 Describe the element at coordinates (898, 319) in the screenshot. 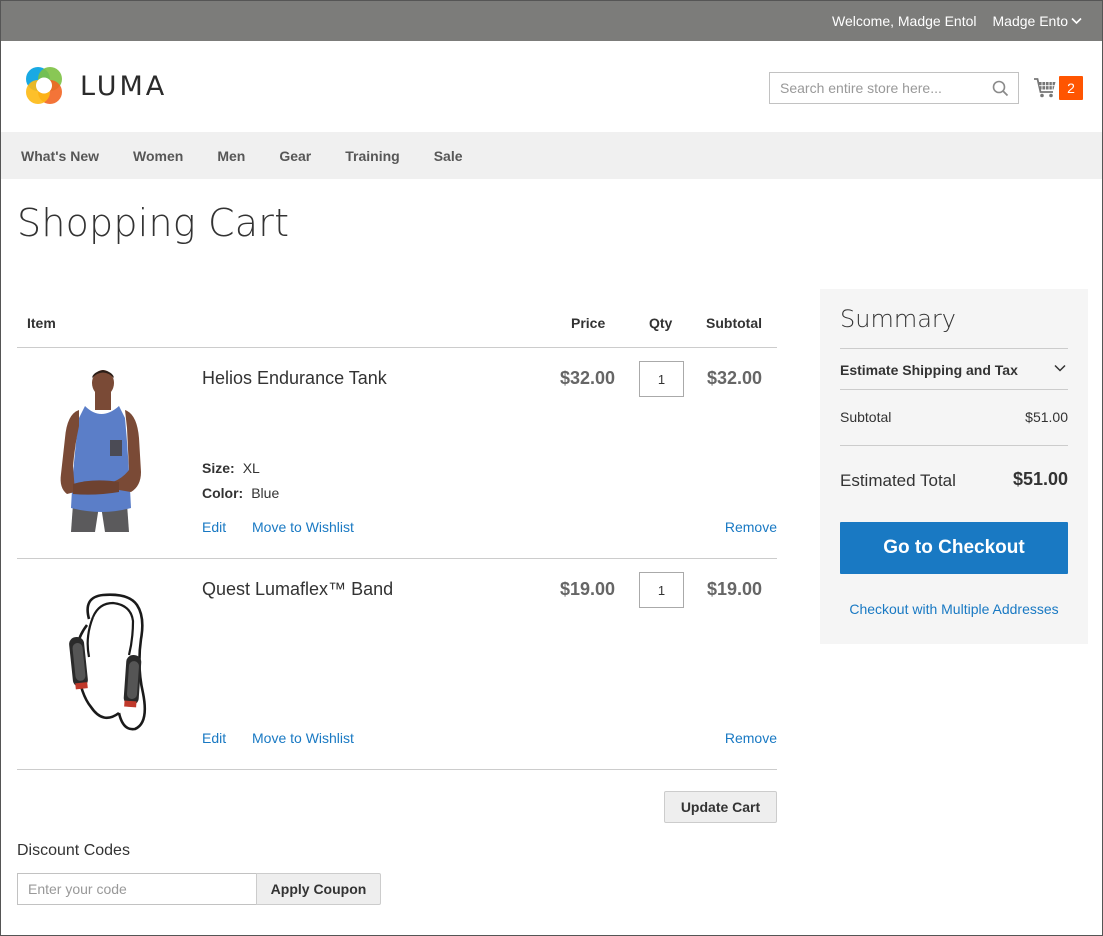

I see `summary-title: Summary` at that location.